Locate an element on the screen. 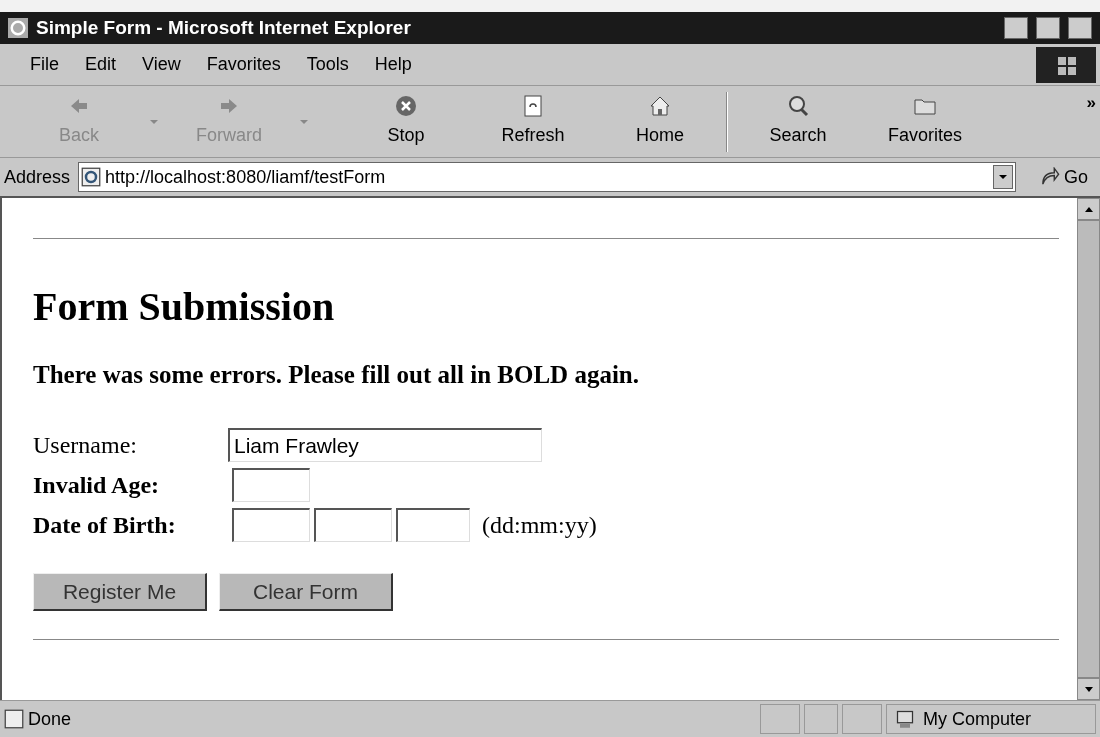 The height and width of the screenshot is (737, 1100). search-icon is located at coordinates (798, 106).